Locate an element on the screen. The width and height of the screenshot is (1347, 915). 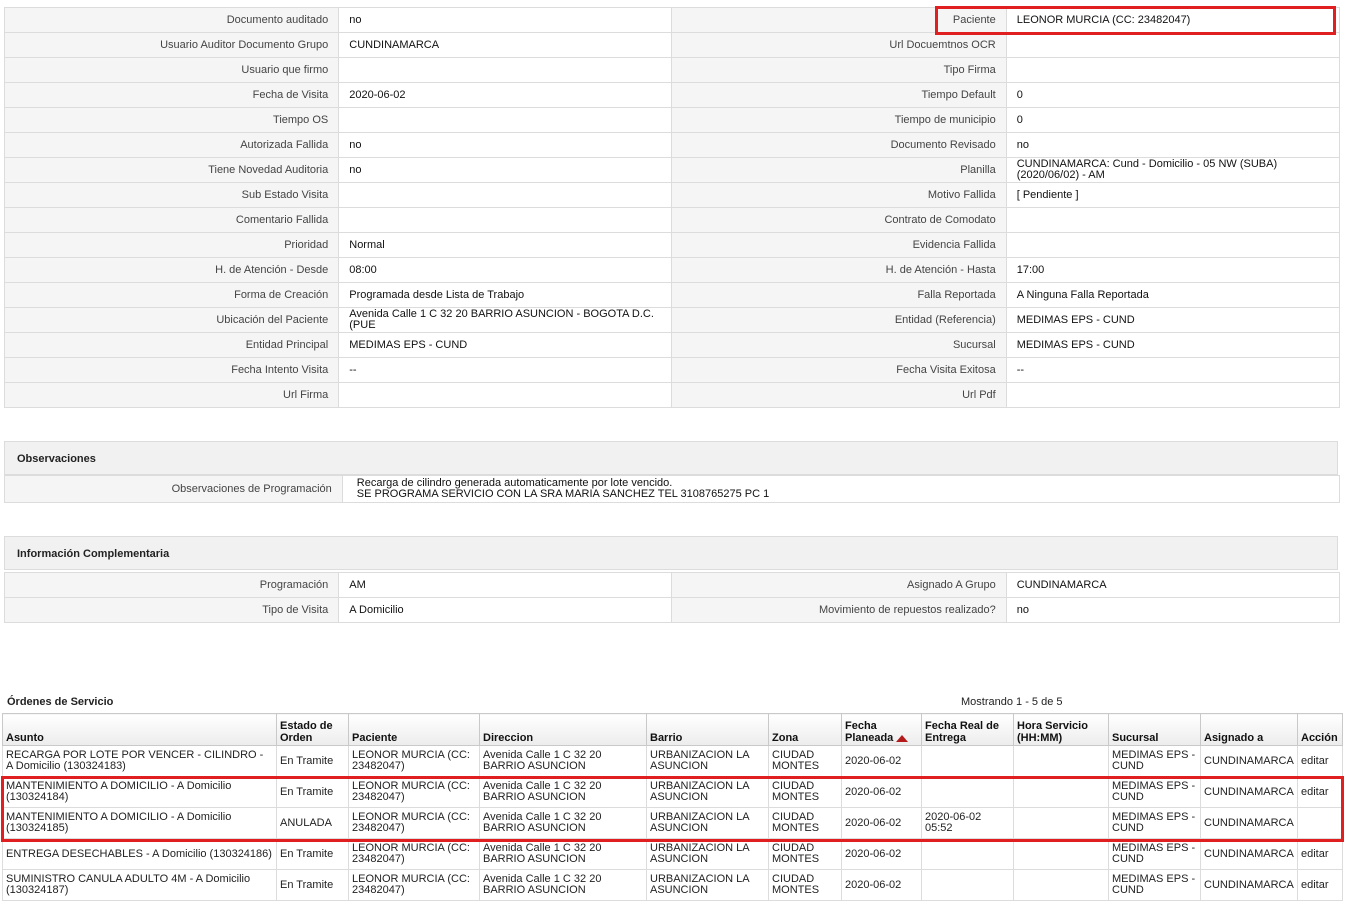
col-header-estado-de-orden: Estado de Orden is located at coordinates (312, 729).